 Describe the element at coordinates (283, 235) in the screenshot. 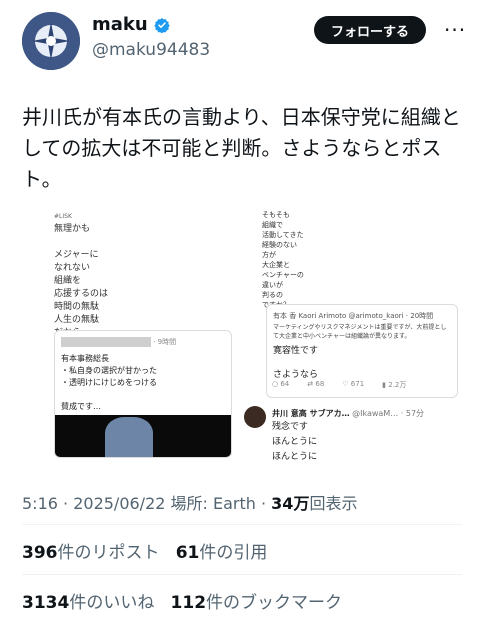

I see `right-line: 活動してきた` at that location.